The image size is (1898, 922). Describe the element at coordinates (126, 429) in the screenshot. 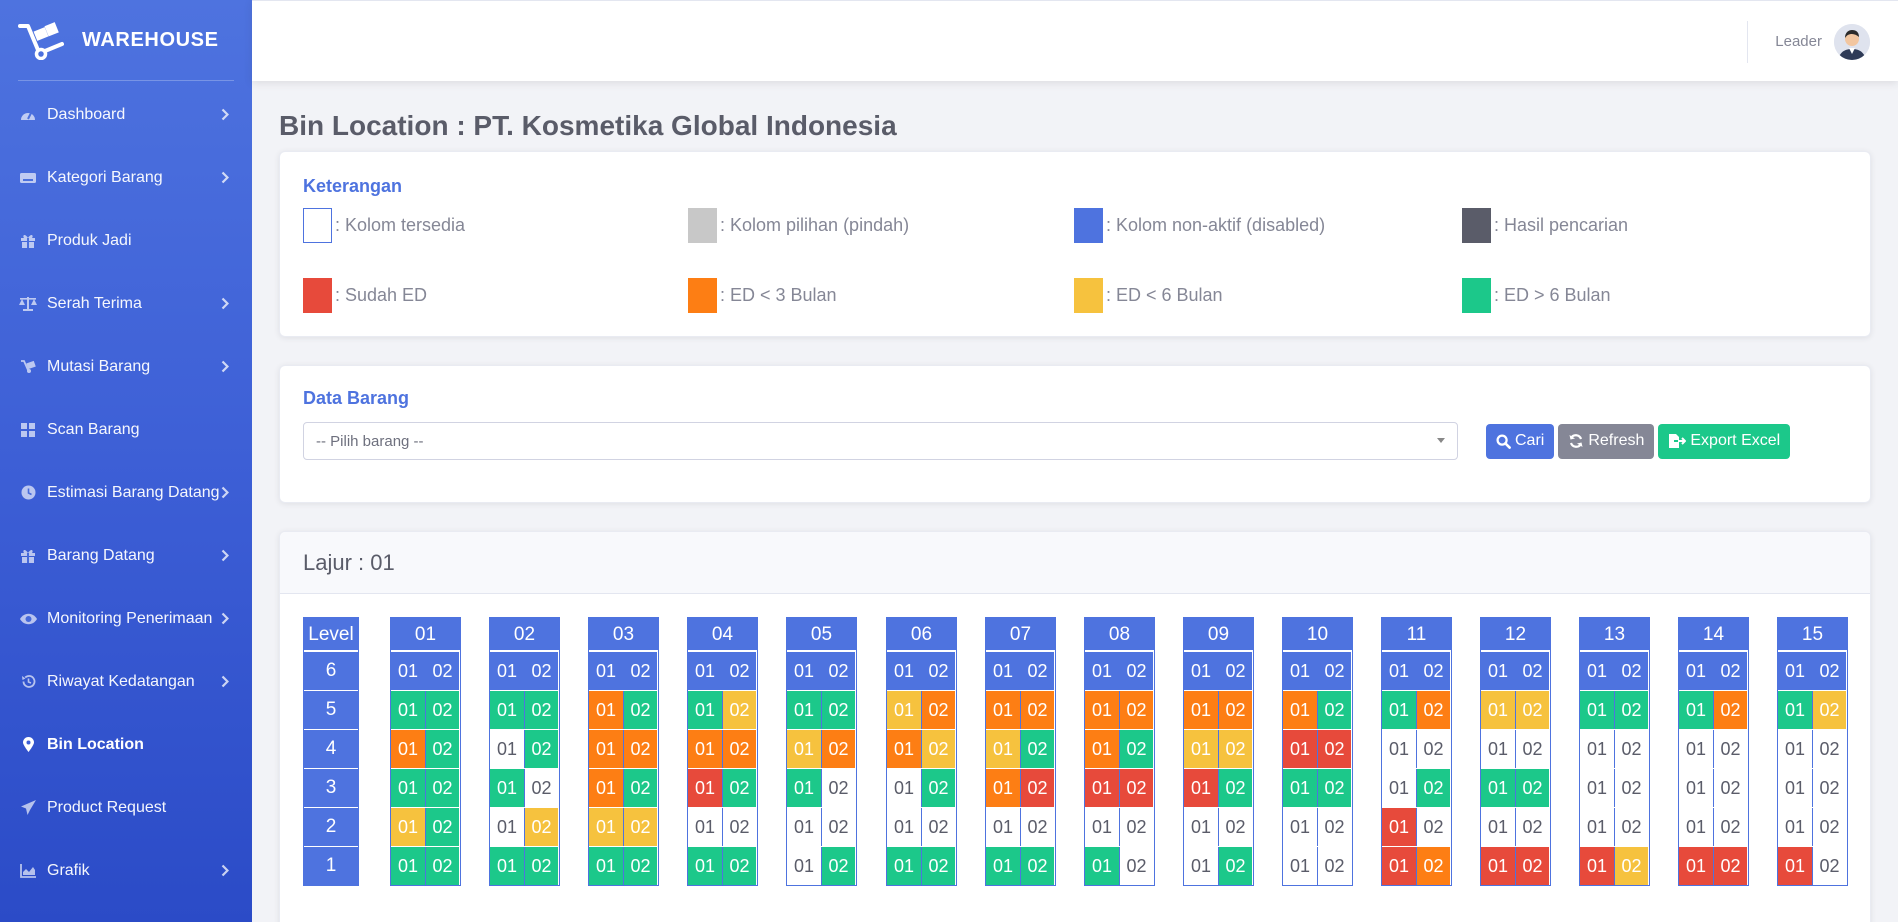

I see `sidebar-item-scan-barang: Scan Barang` at that location.